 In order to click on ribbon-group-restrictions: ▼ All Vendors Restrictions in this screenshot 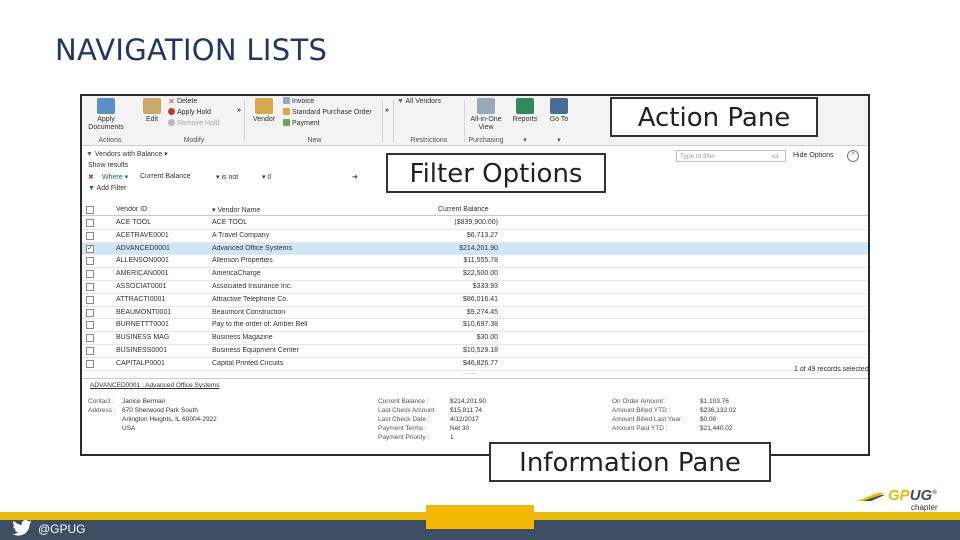, I will do `click(429, 121)`.